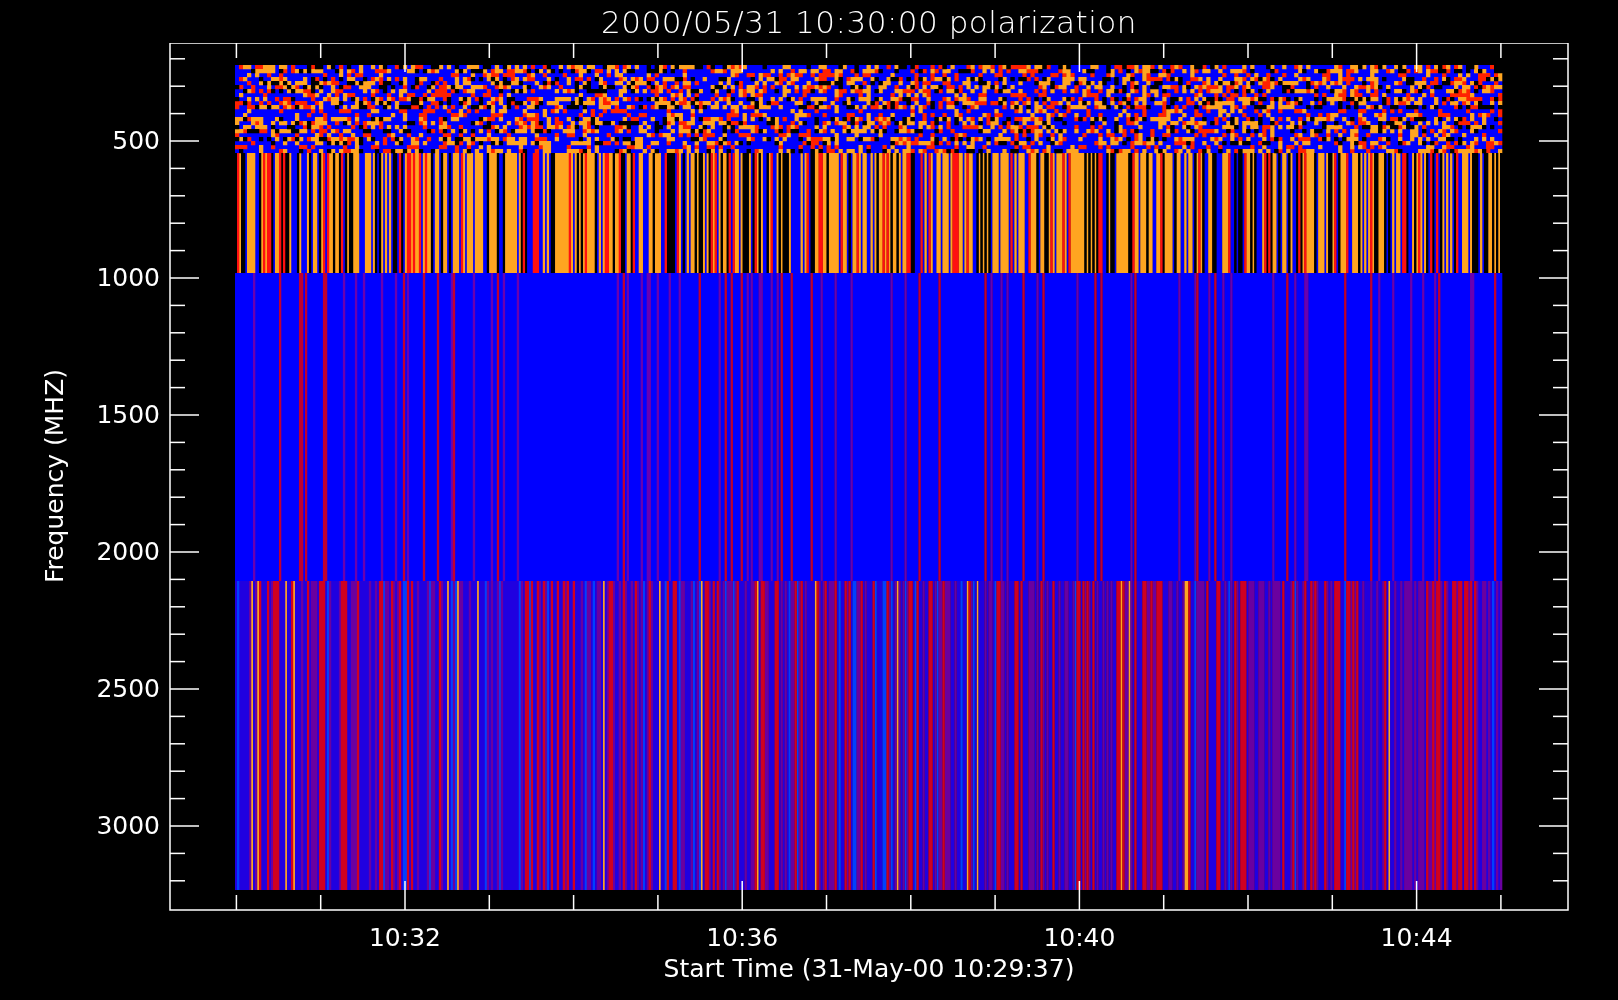 The width and height of the screenshot is (1618, 1000). What do you see at coordinates (1416, 937) in the screenshot?
I see `tick-label: 10:44` at bounding box center [1416, 937].